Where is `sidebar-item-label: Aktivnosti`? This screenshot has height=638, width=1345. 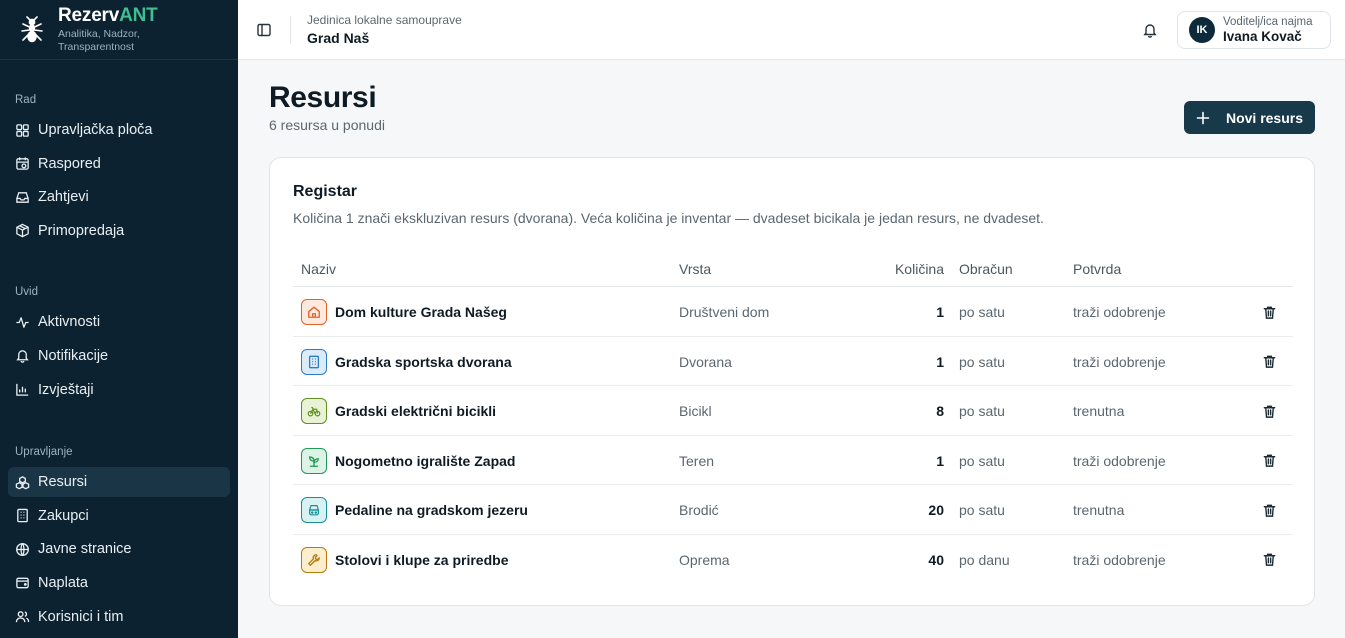 sidebar-item-label: Aktivnosti is located at coordinates (69, 322).